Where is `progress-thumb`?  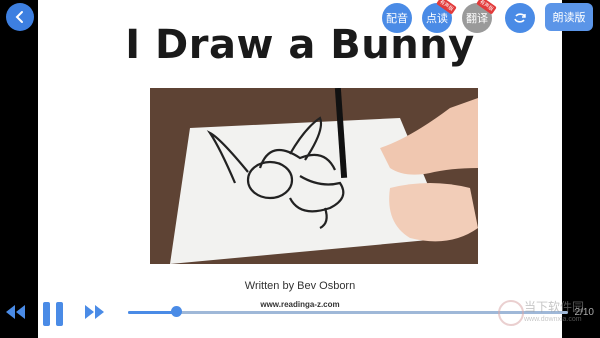
progress-thumb is located at coordinates (177, 311).